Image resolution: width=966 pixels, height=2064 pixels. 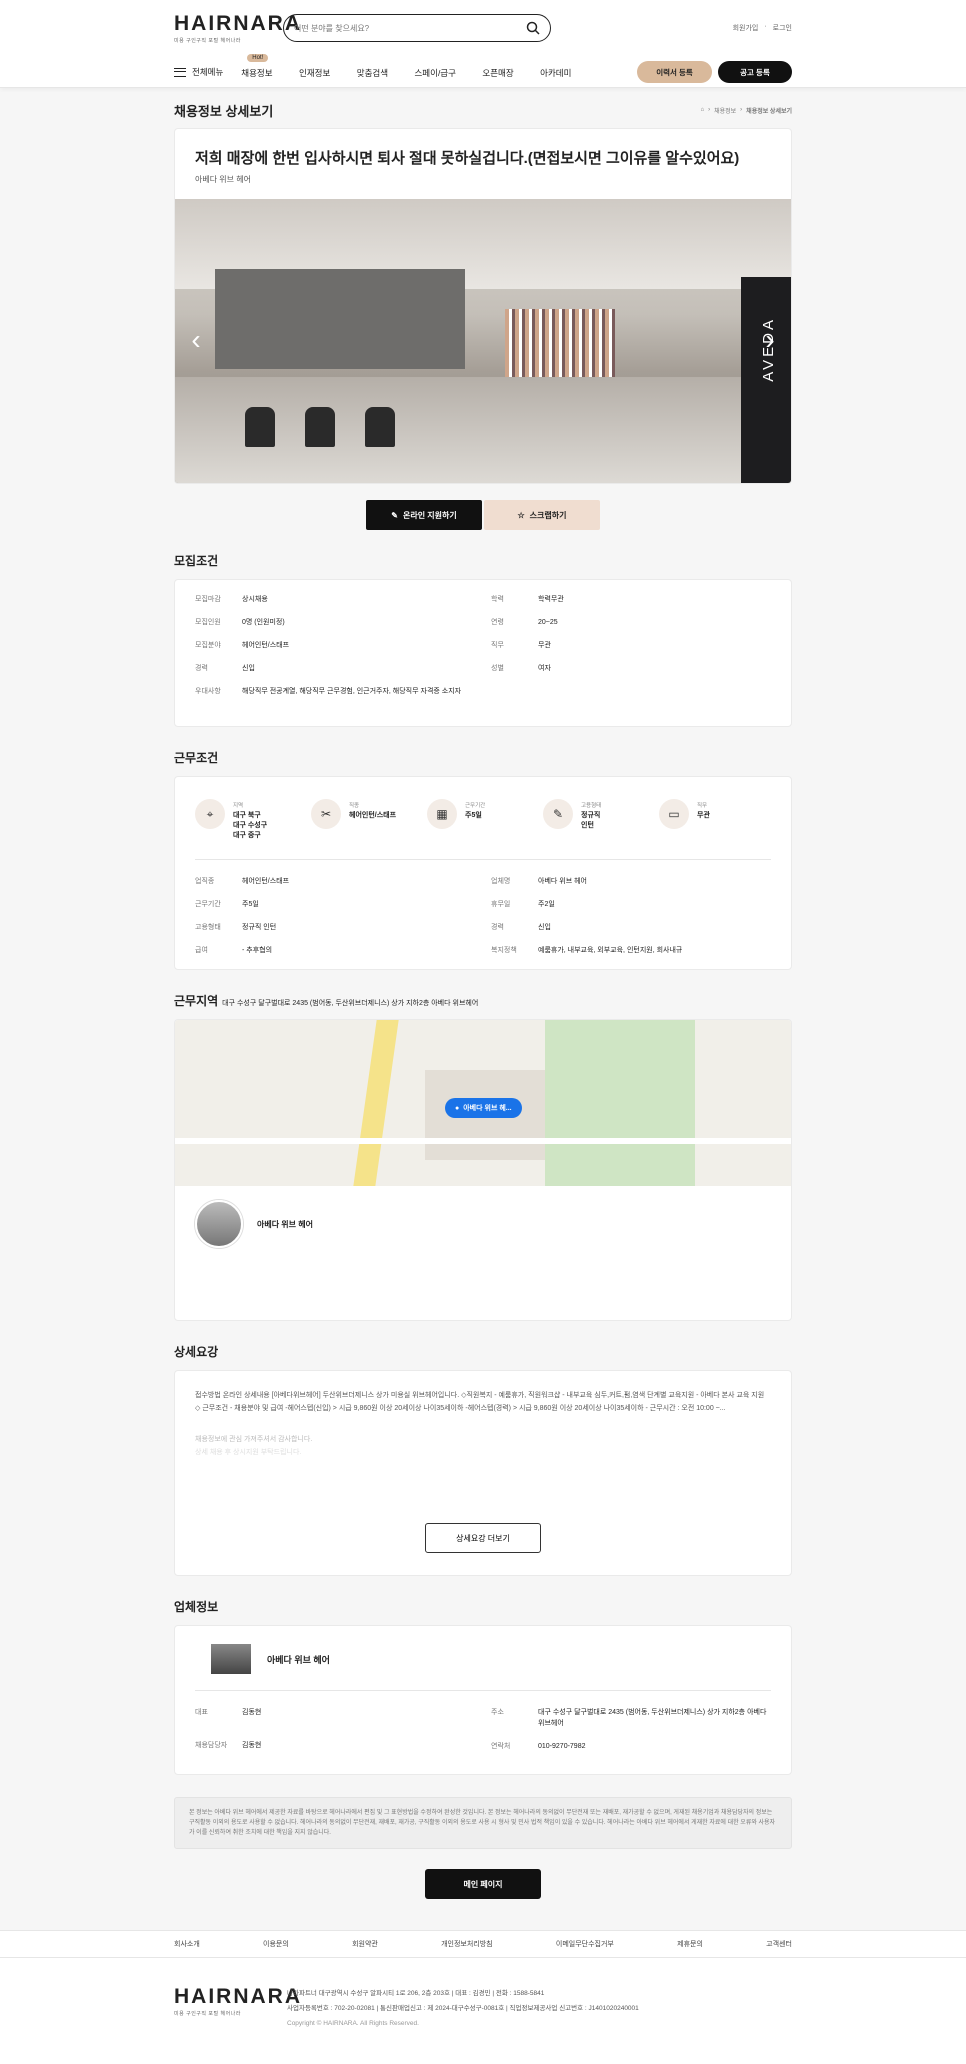 What do you see at coordinates (562, 881) in the screenshot?
I see `row-value: 아베다 위브 헤어` at bounding box center [562, 881].